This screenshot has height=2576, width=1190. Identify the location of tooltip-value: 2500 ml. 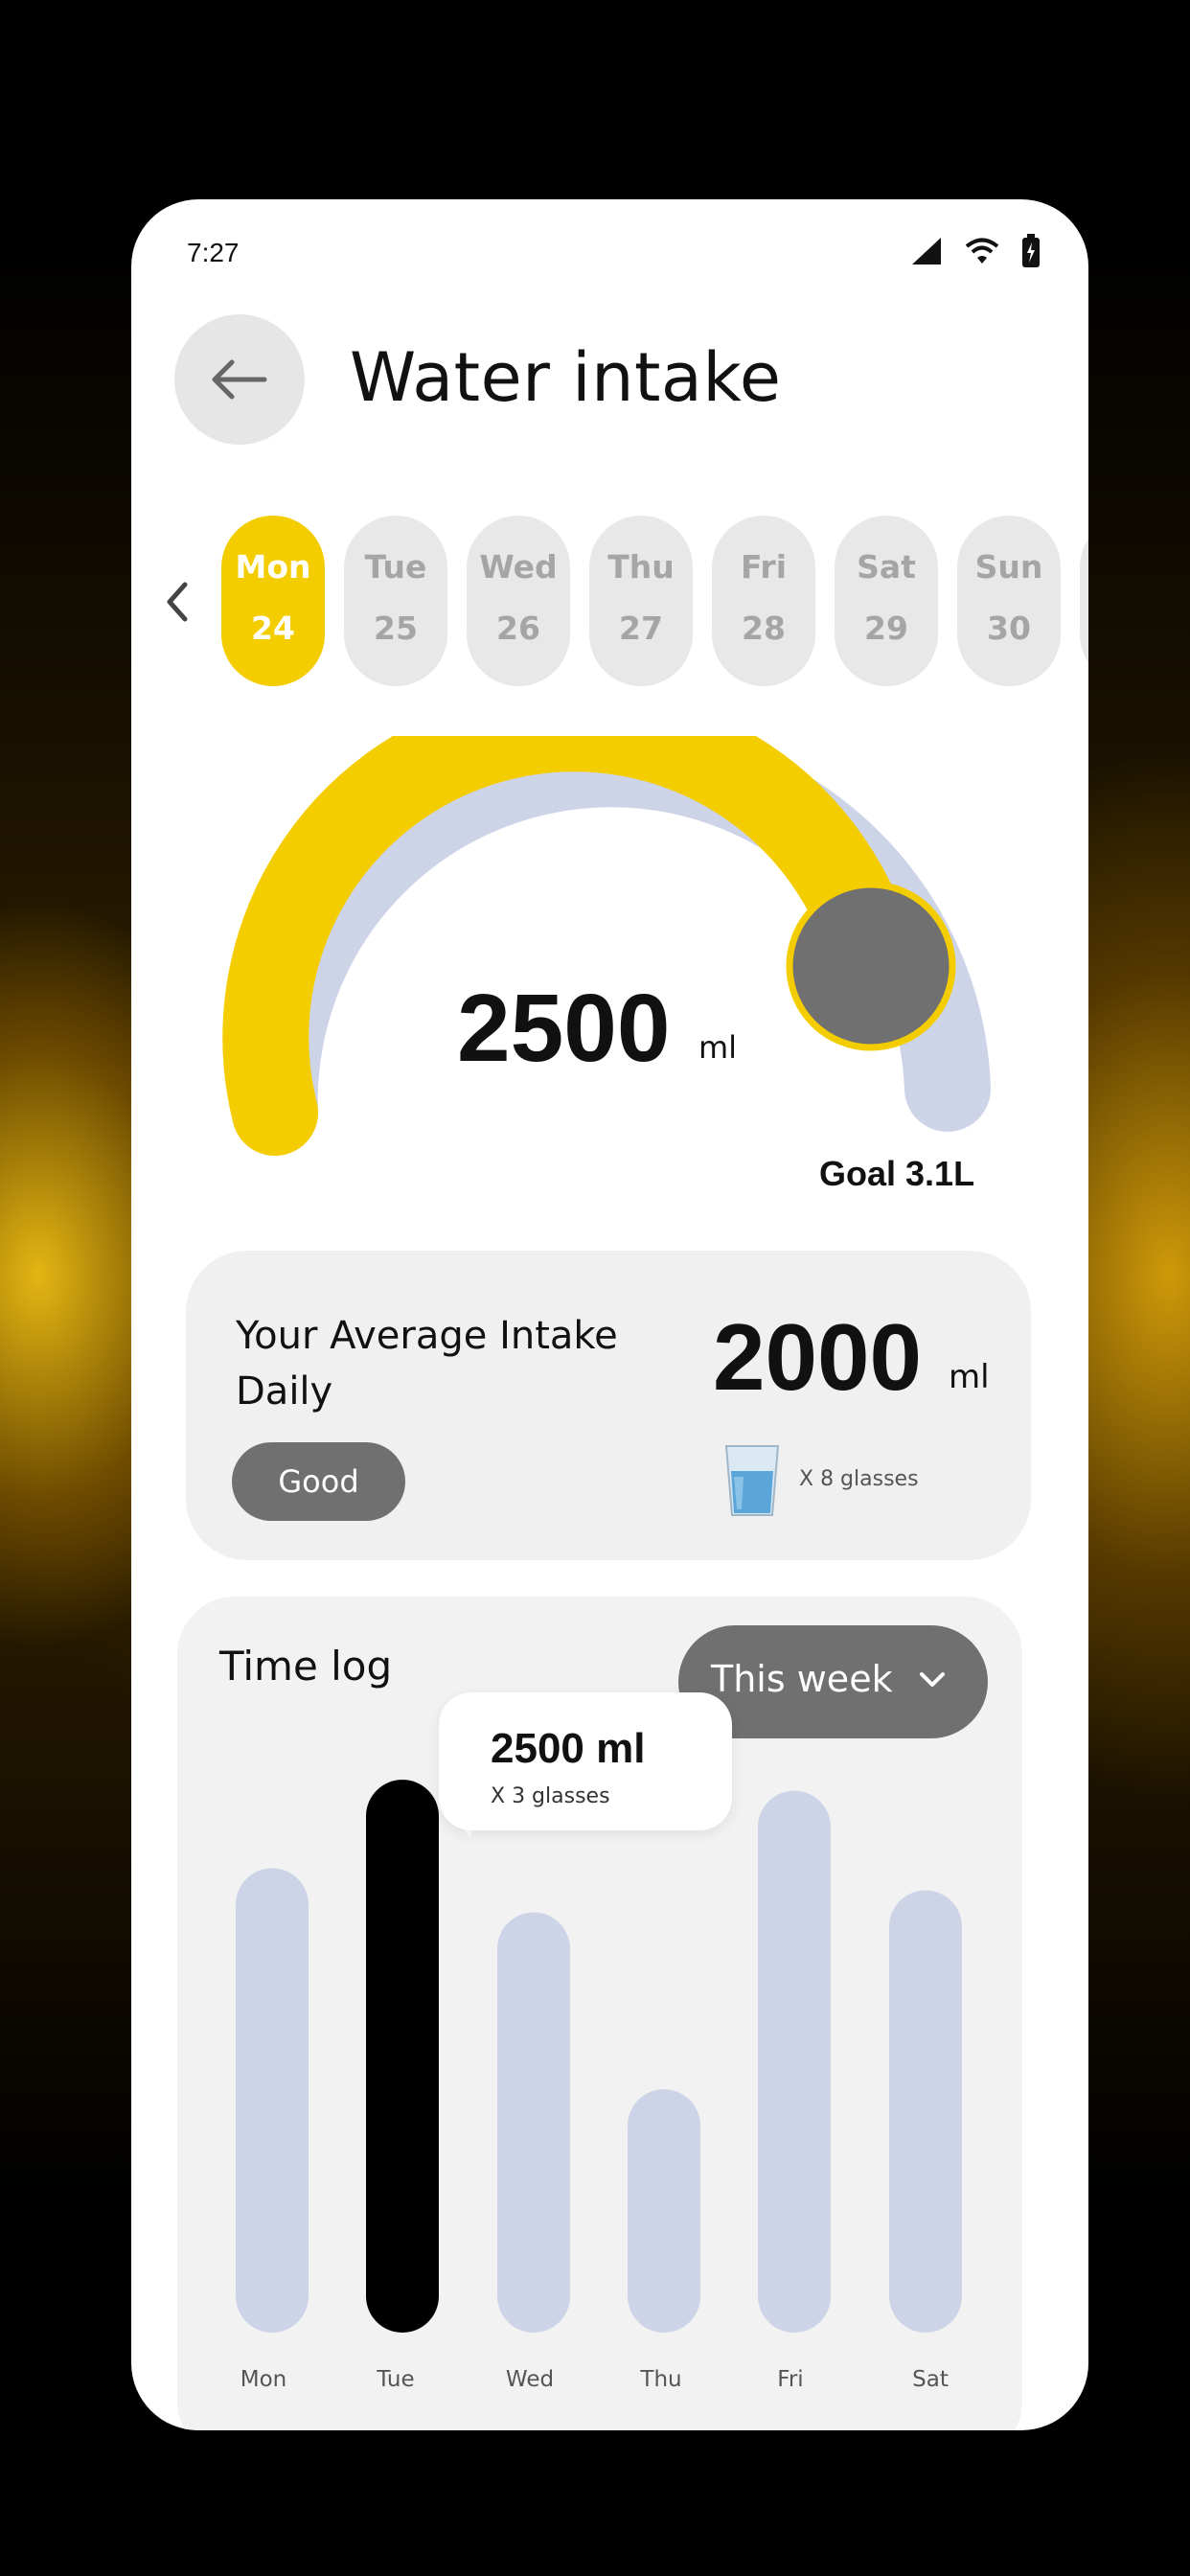
(569, 1748).